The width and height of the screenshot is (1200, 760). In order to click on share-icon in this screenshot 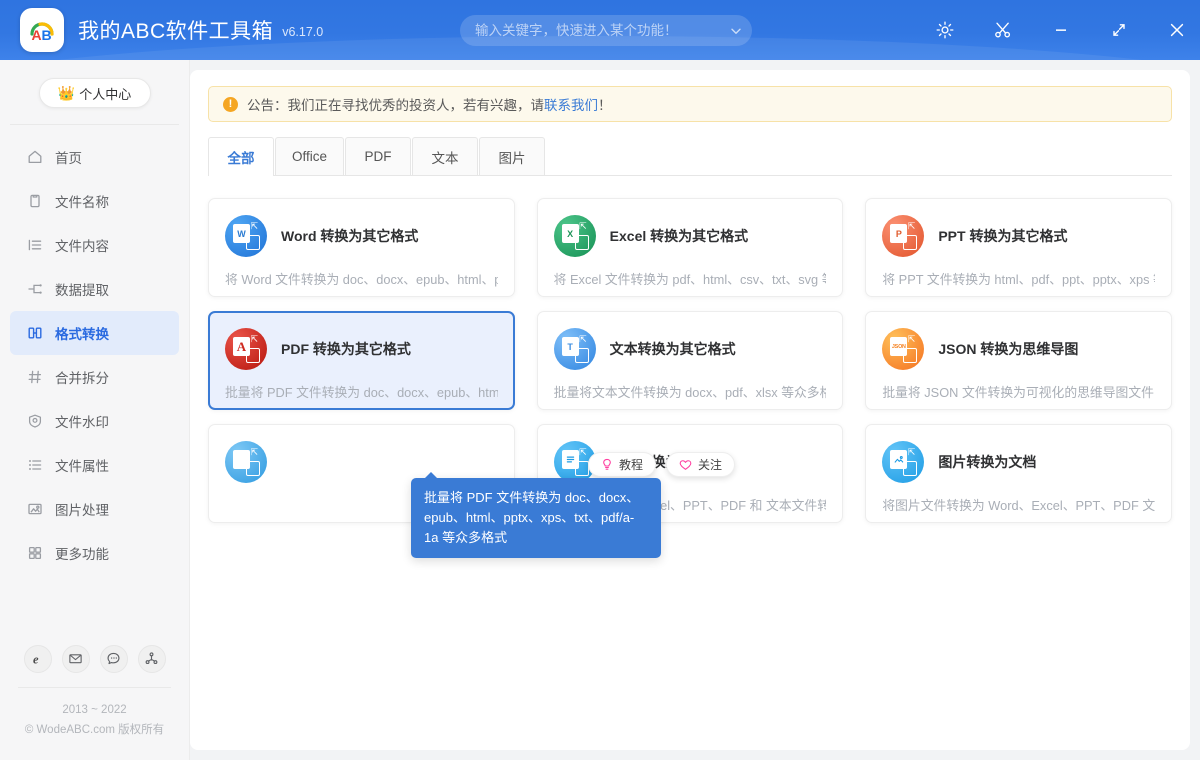, I will do `click(151, 658)`.